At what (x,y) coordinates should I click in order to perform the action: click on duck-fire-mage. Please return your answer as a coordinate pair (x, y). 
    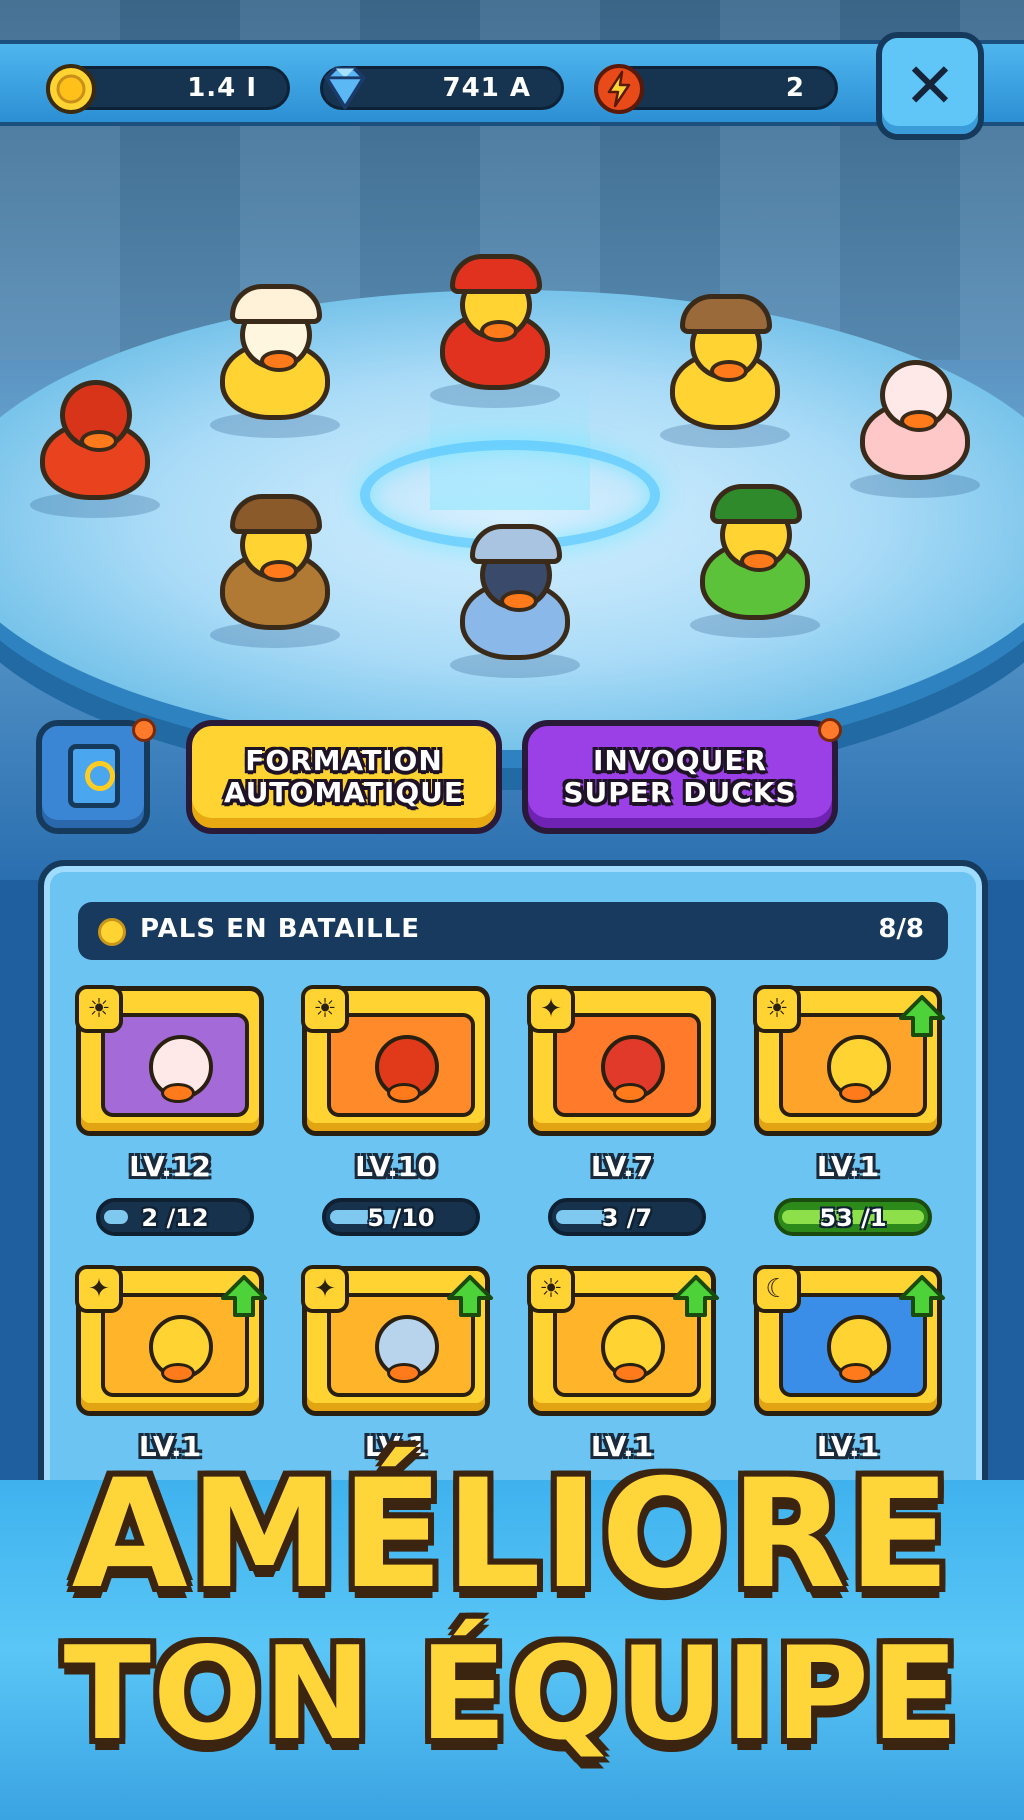
    Looking at the image, I should click on (95, 439).